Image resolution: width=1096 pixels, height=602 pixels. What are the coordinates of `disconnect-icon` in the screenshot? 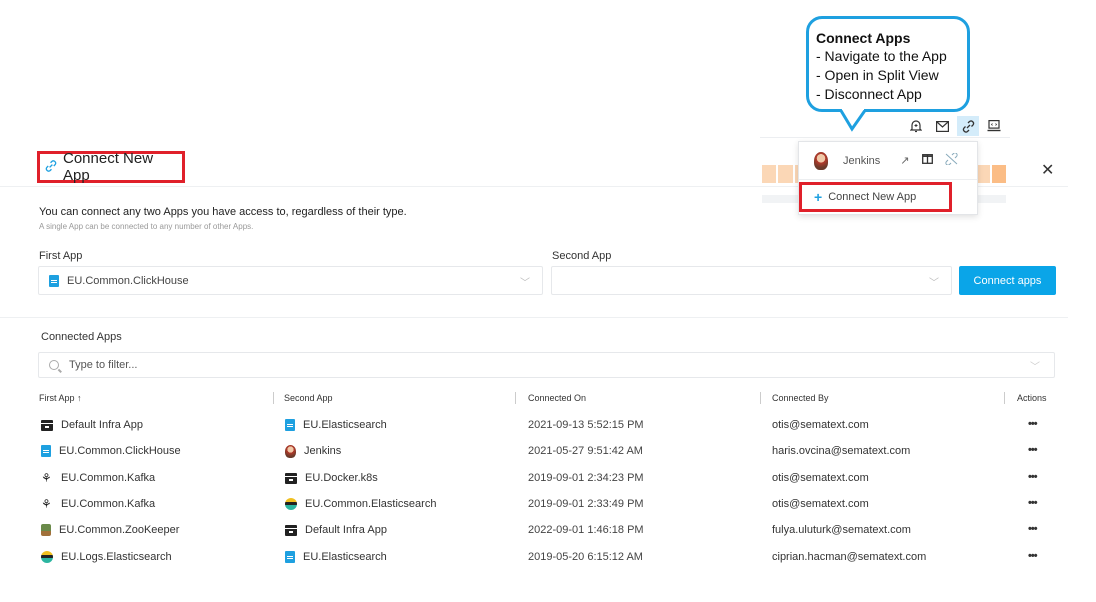 It's located at (951, 160).